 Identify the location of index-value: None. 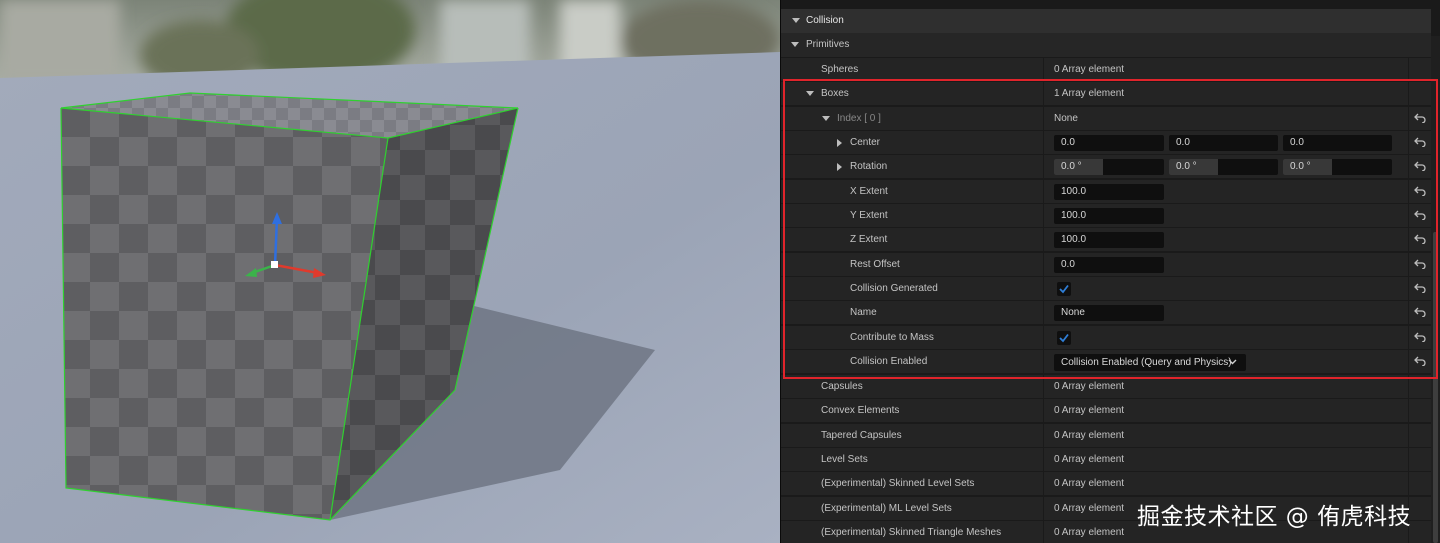
(1066, 118).